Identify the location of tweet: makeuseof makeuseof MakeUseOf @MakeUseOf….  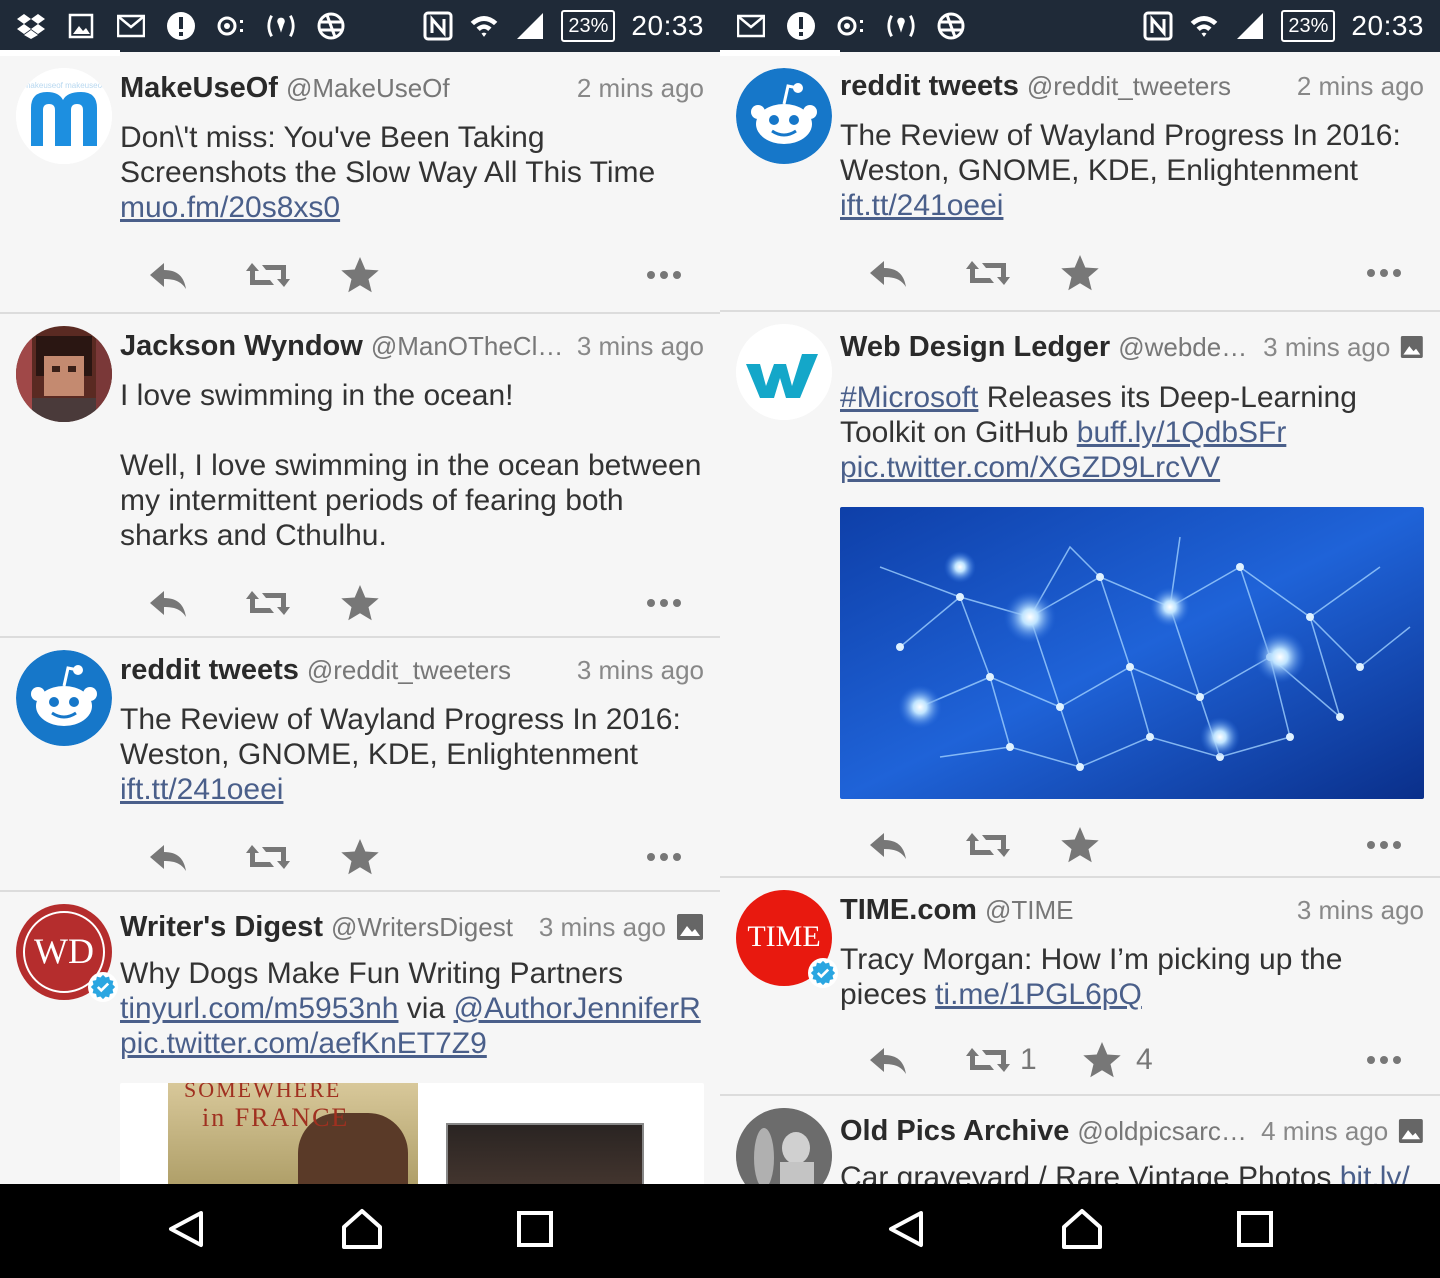
(360, 185).